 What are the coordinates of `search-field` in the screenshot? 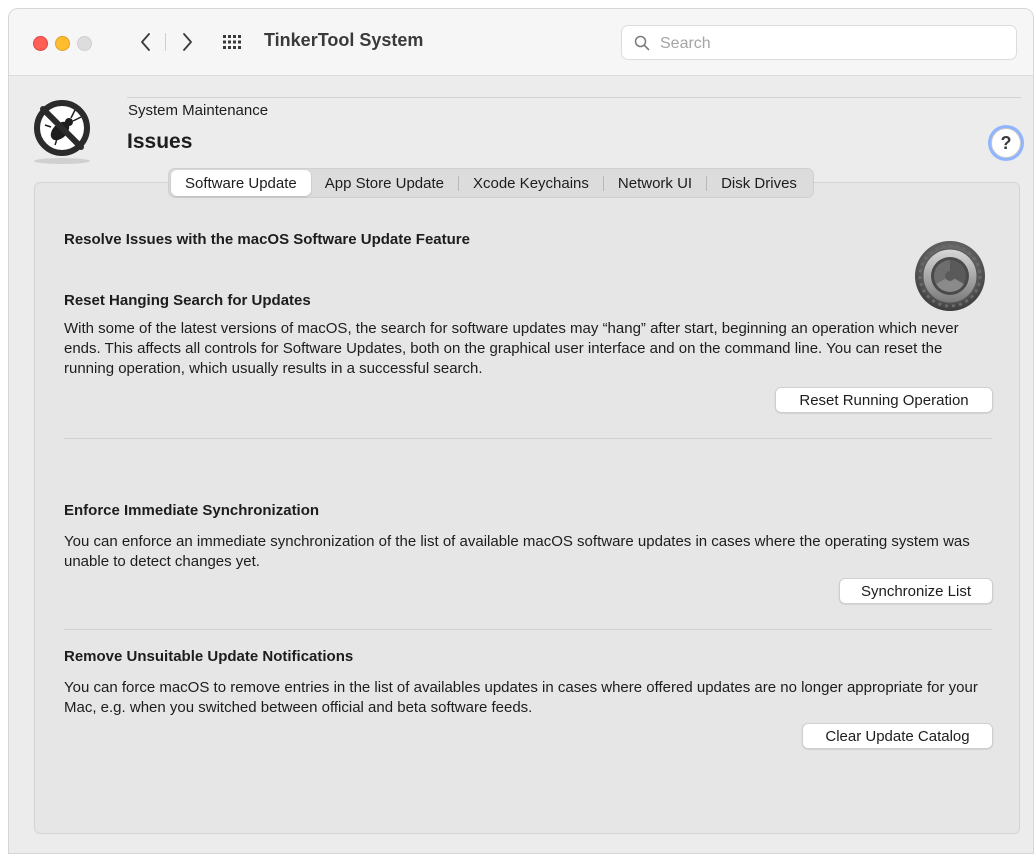 It's located at (819, 42).